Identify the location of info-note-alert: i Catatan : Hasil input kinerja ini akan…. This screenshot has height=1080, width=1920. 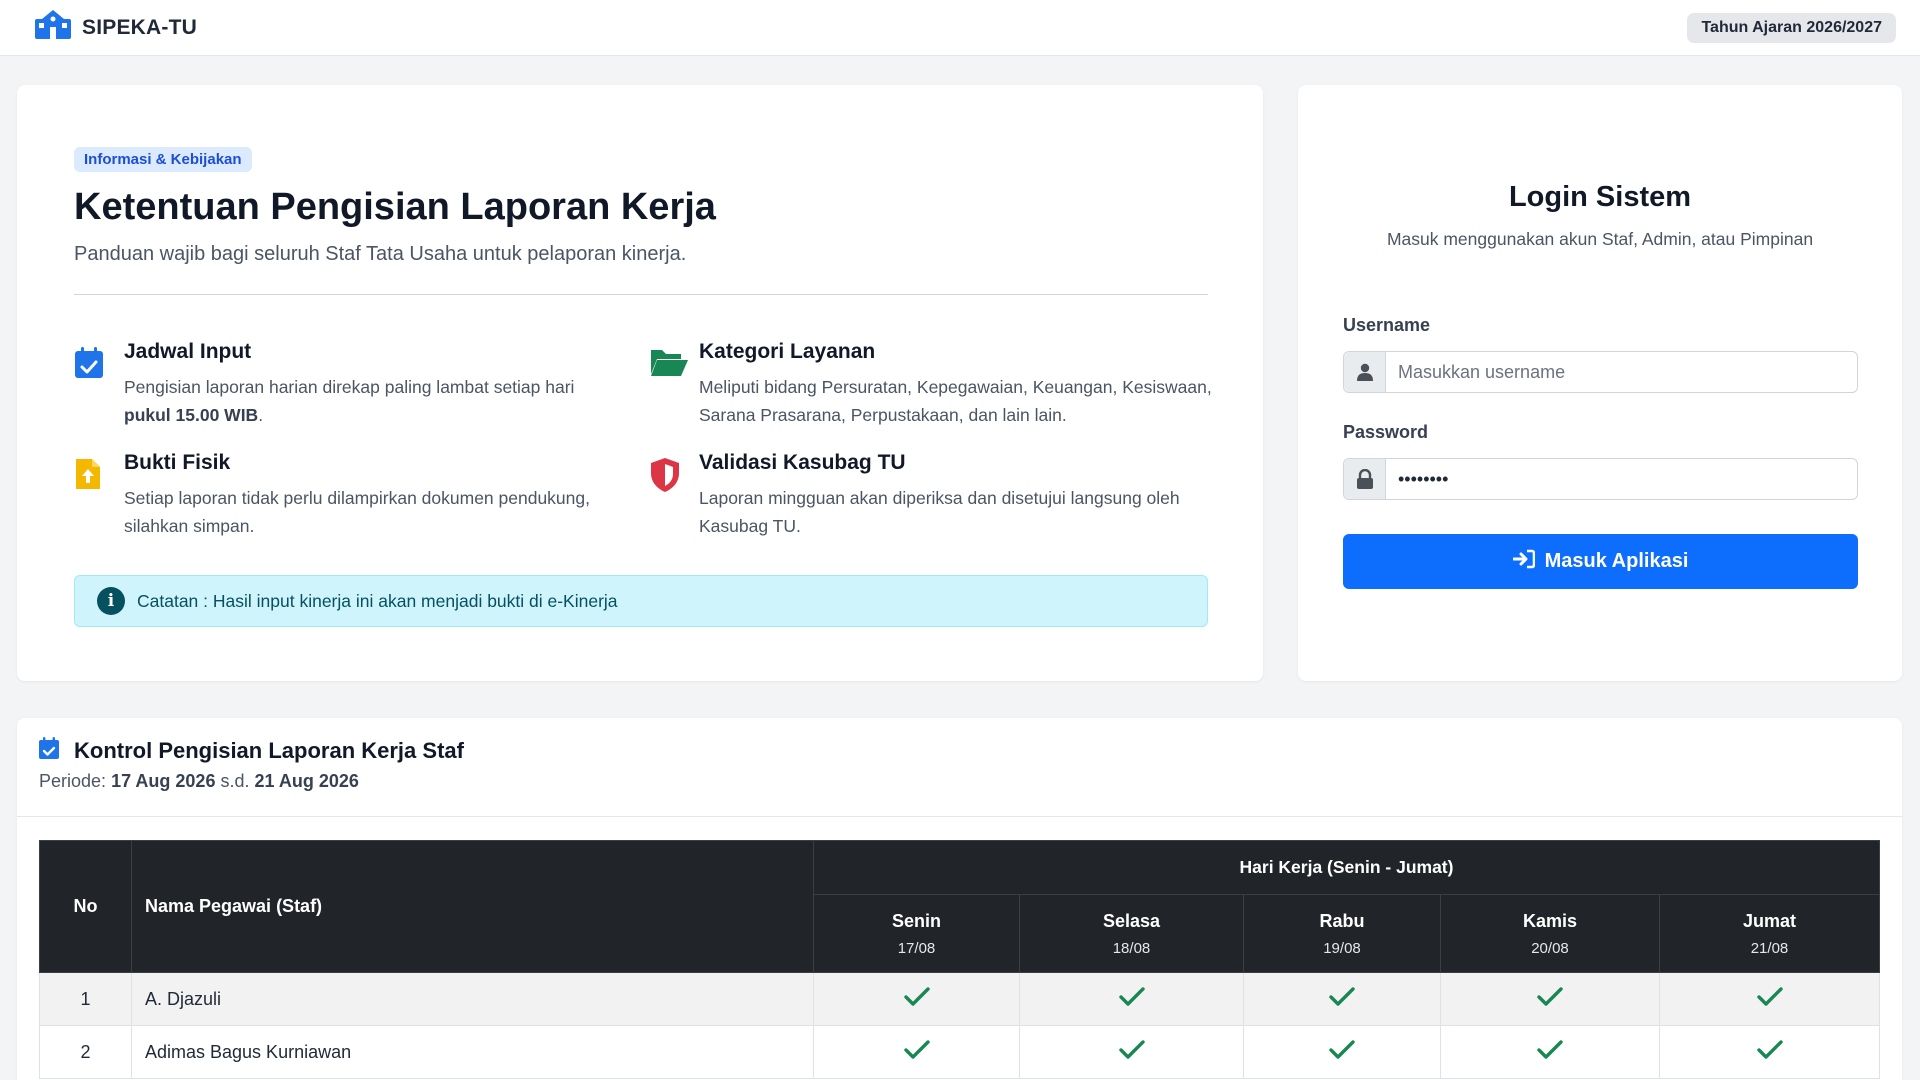
(641, 601).